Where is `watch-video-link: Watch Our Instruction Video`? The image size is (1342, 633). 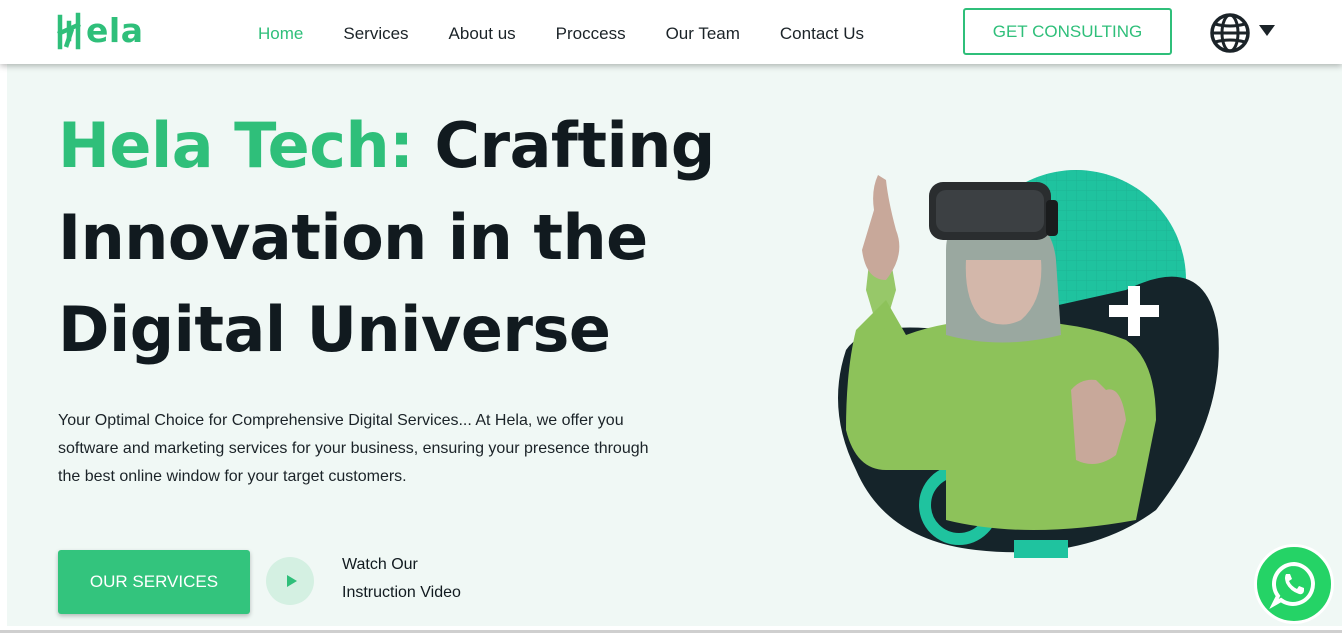 watch-video-link: Watch Our Instruction Video is located at coordinates (422, 579).